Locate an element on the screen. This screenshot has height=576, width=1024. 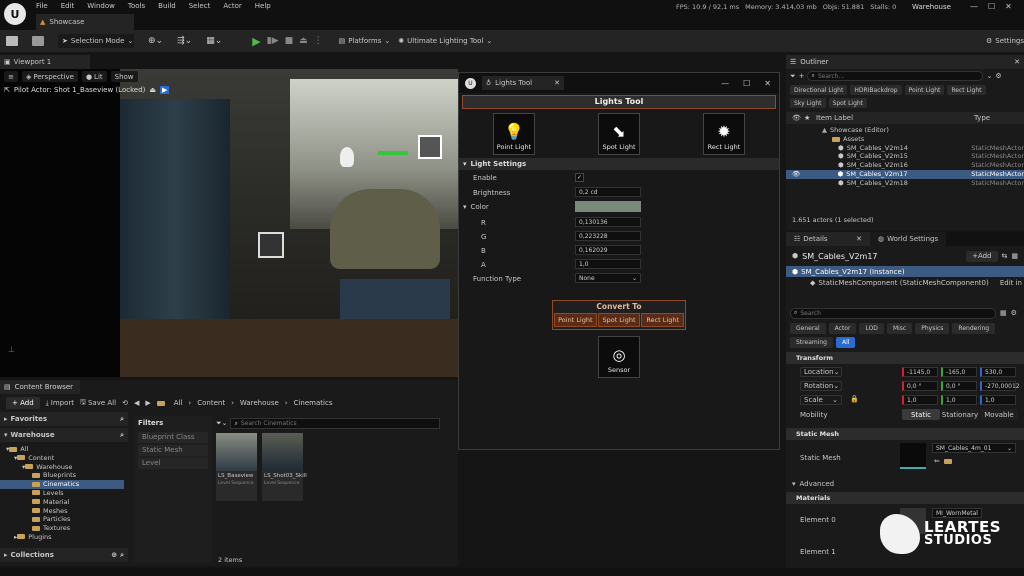
tree-item-particles: Particles is located at coordinates (62, 519).